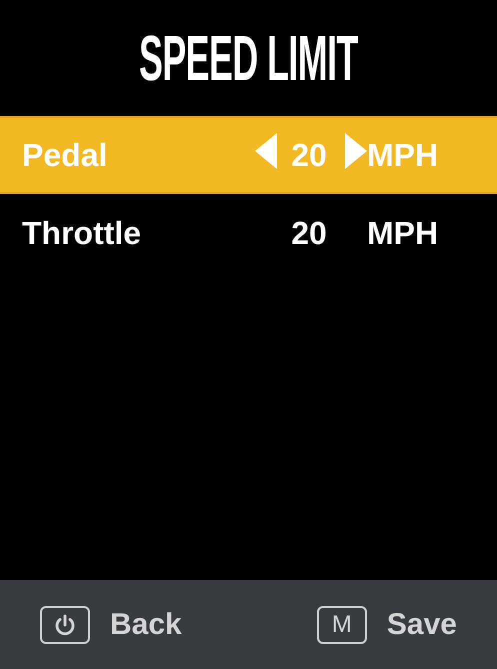 The width and height of the screenshot is (497, 669). What do you see at coordinates (356, 151) in the screenshot?
I see `right-arrow-icon` at bounding box center [356, 151].